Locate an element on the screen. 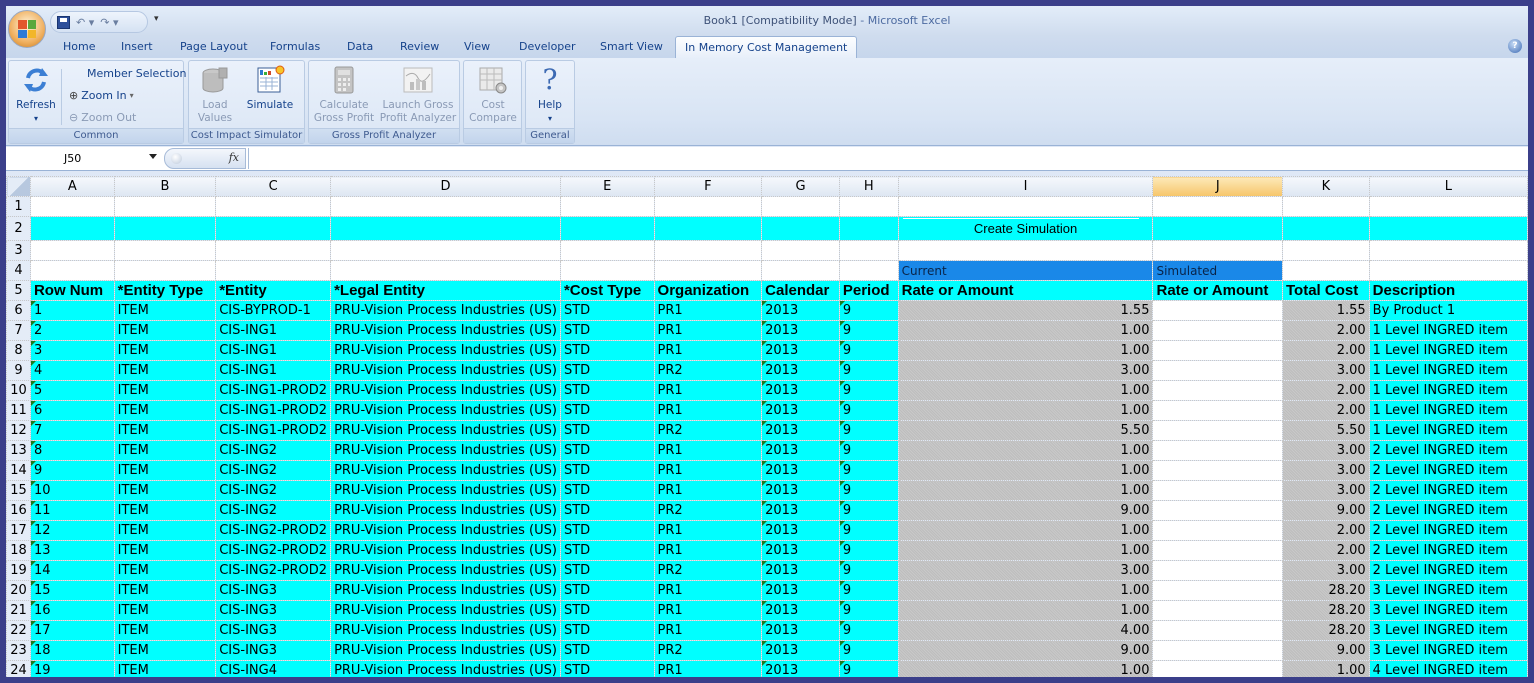  entity-cell: CIS-ING2 is located at coordinates (273, 450).